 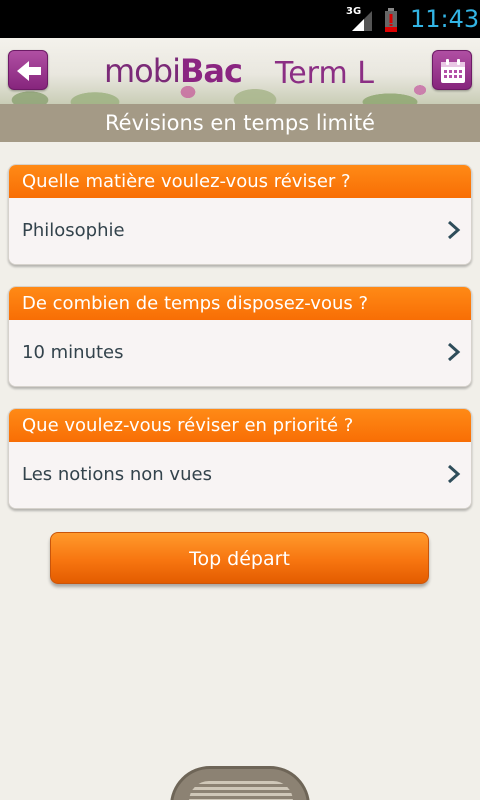 What do you see at coordinates (239, 558) in the screenshot?
I see `start-button: Top départ` at bounding box center [239, 558].